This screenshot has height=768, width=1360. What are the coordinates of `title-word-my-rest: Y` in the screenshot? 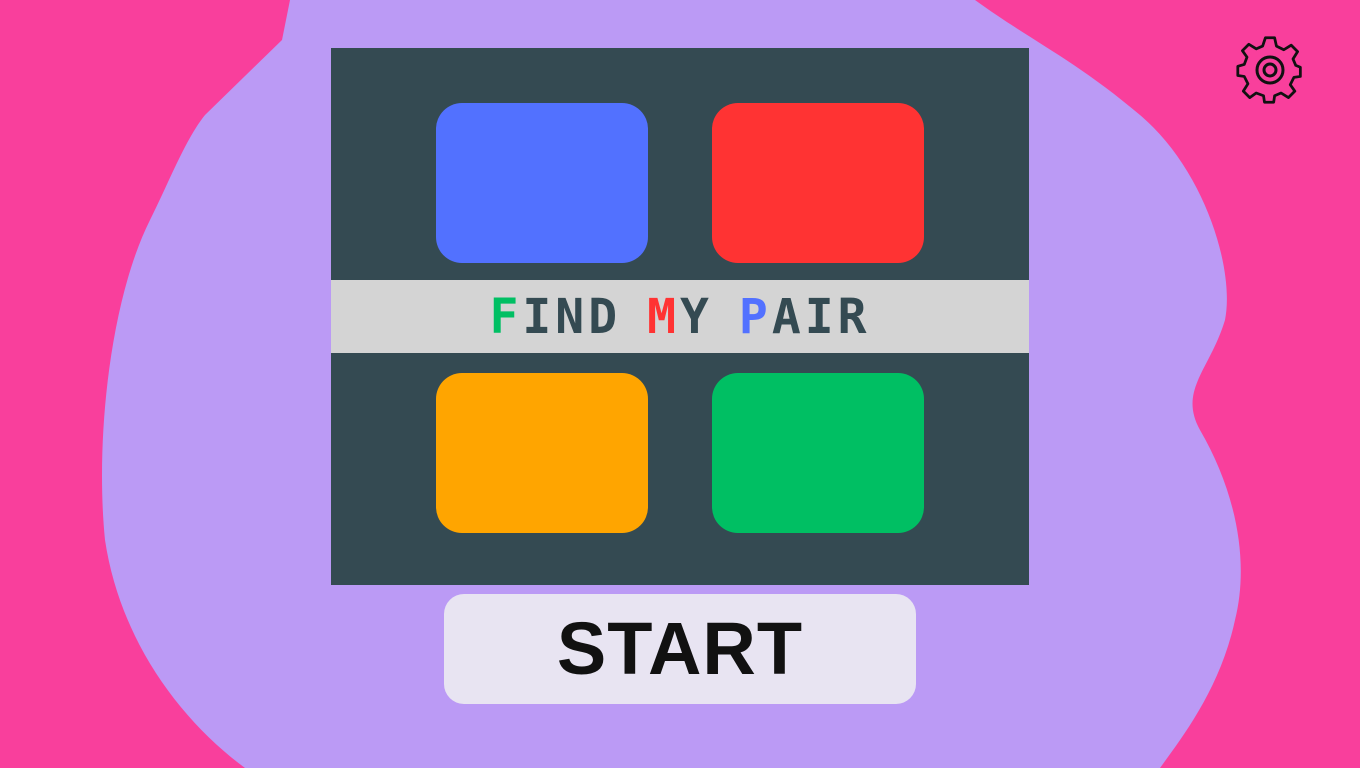 It's located at (696, 316).